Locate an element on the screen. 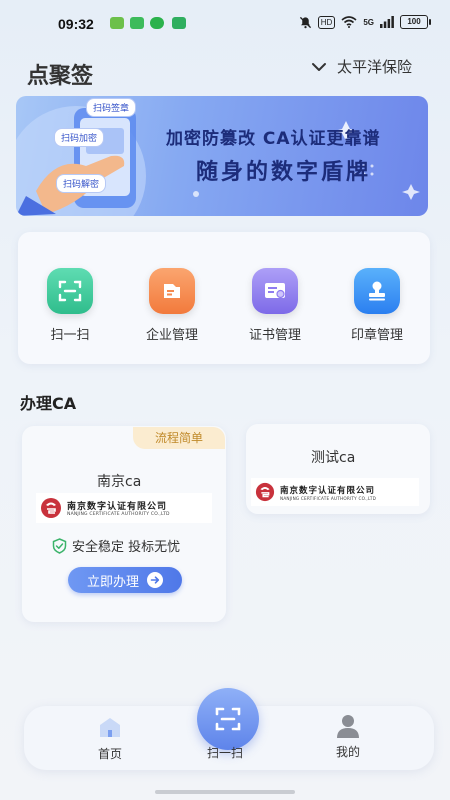  feature-certificate: 证书管理 is located at coordinates (275, 305).